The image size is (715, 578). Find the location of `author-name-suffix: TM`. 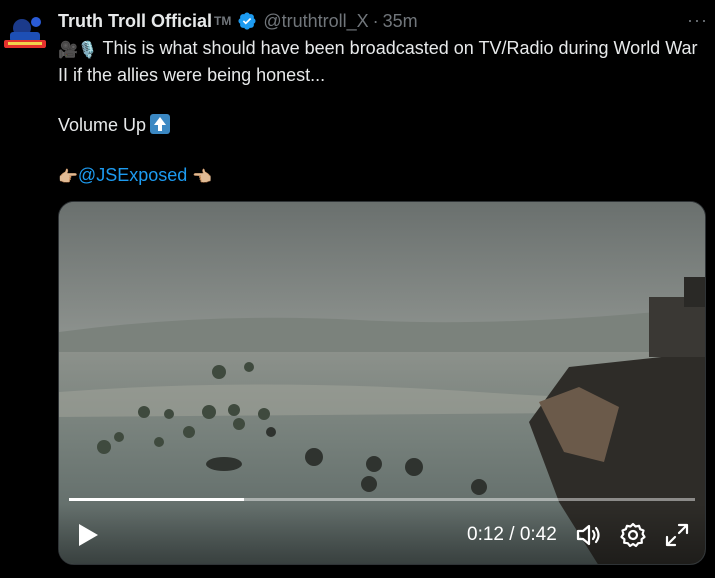

author-name-suffix: TM is located at coordinates (223, 21).